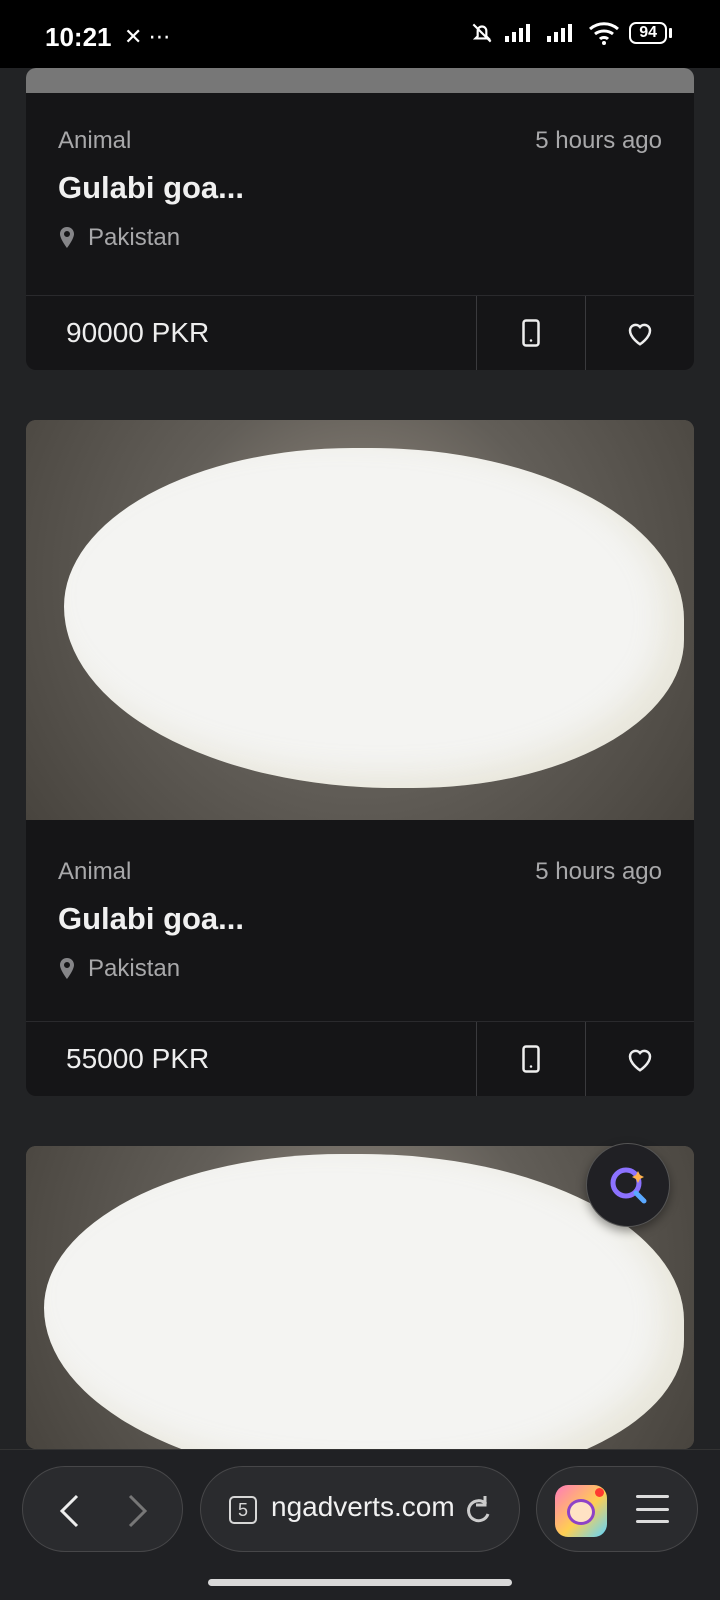 Image resolution: width=720 pixels, height=1600 pixels. What do you see at coordinates (482, 33) in the screenshot?
I see `mute-notification-icon` at bounding box center [482, 33].